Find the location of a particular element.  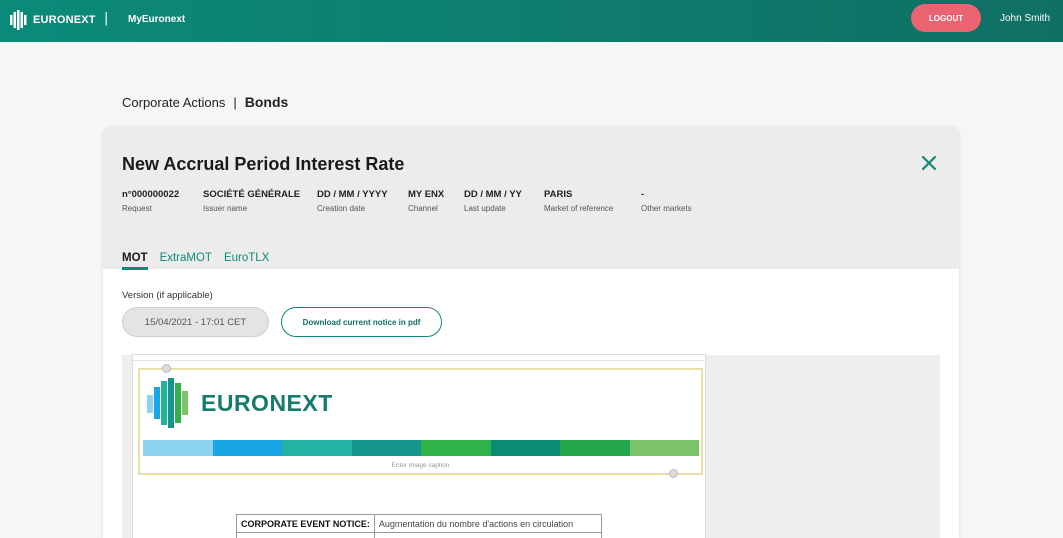

meta-label: Market of reference is located at coordinates (579, 208).